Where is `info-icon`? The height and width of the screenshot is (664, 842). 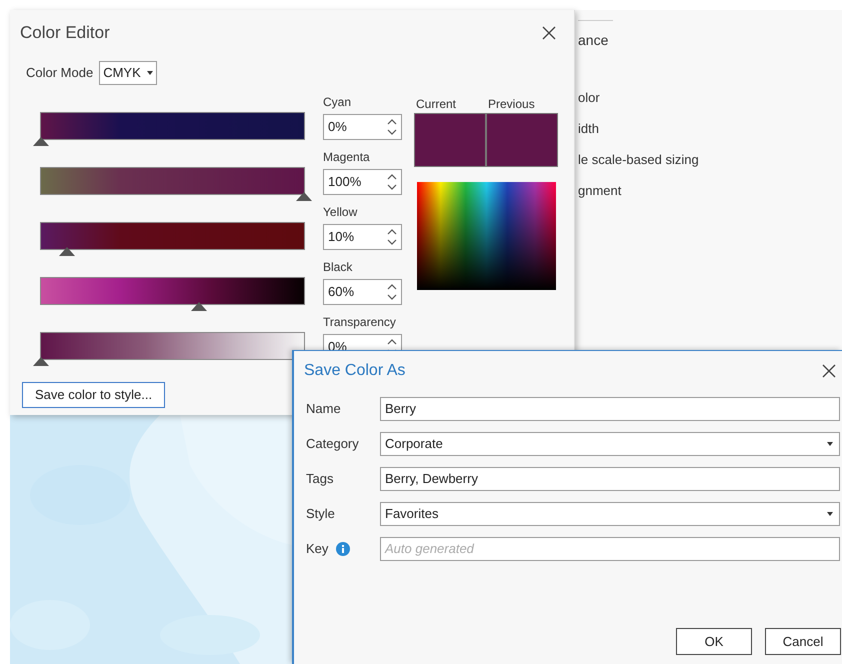
info-icon is located at coordinates (343, 549).